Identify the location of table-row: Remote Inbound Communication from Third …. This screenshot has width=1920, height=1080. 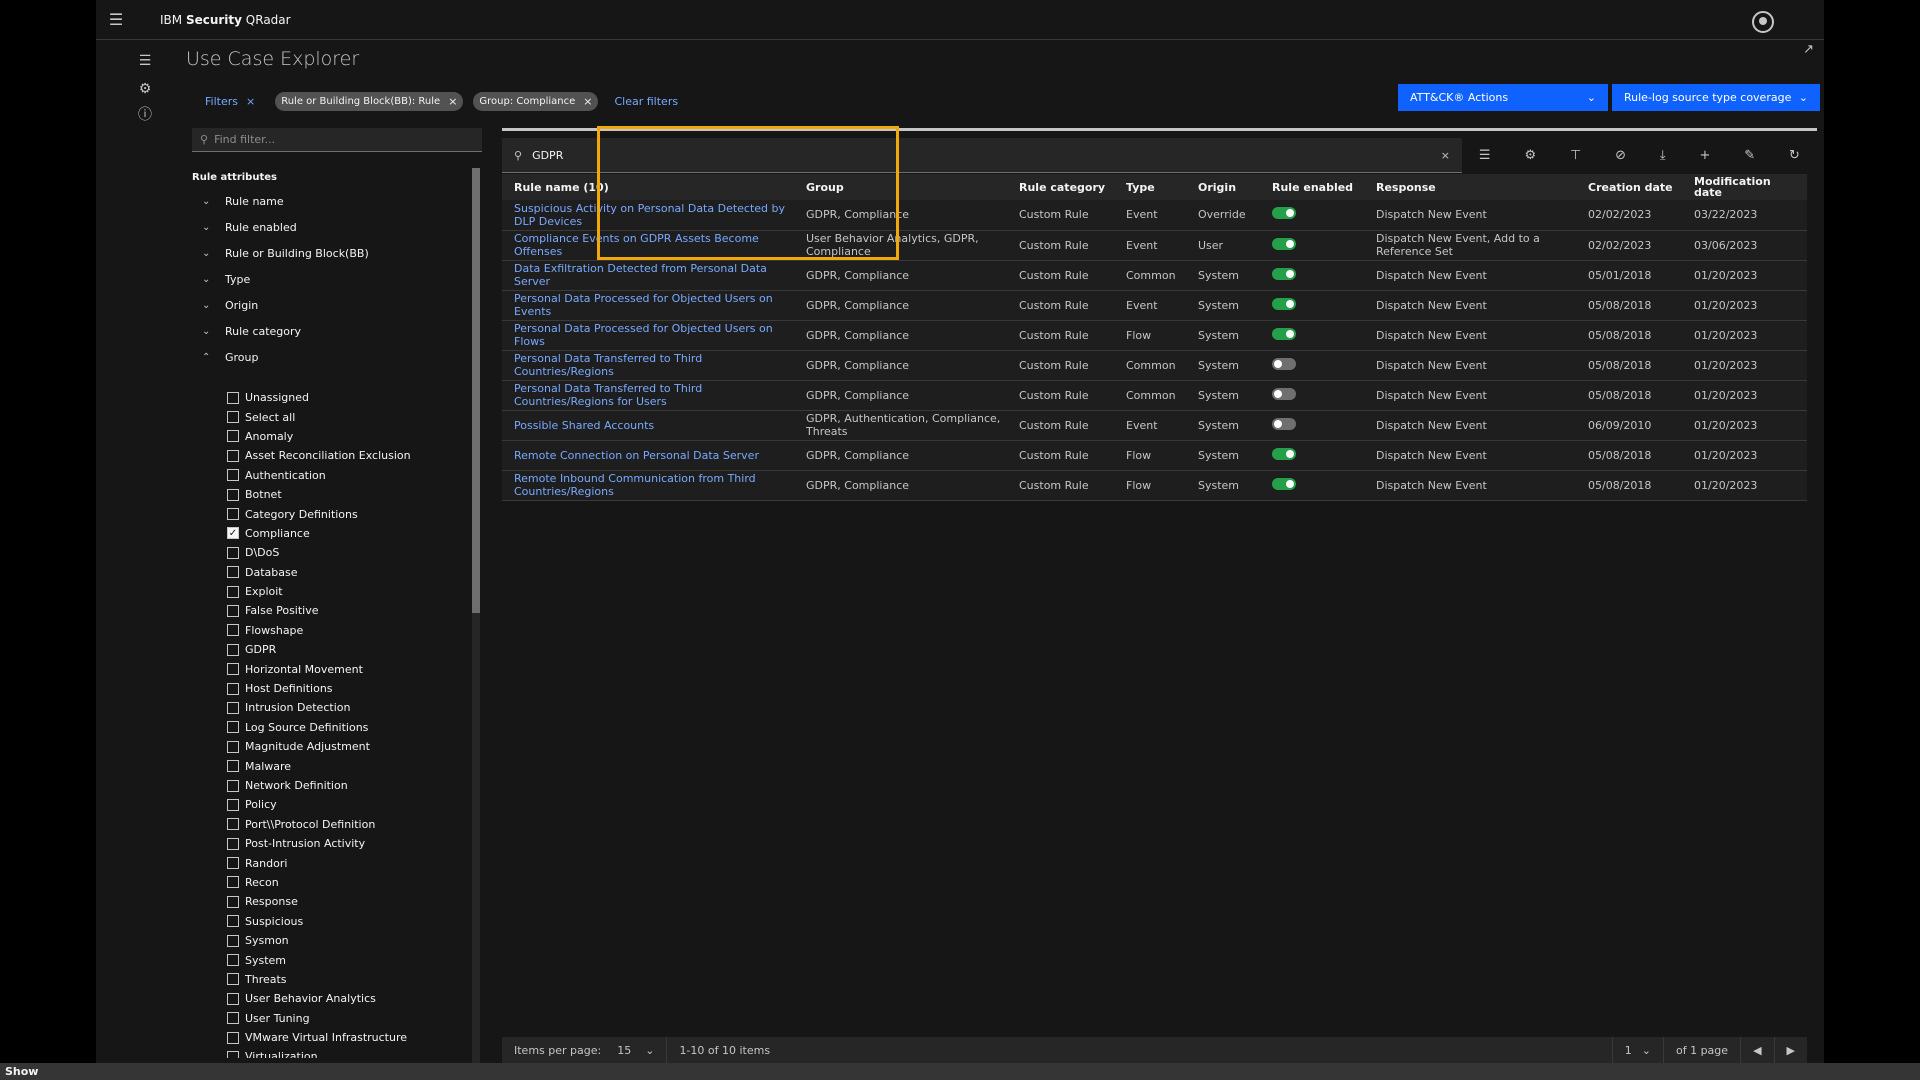
(1154, 485).